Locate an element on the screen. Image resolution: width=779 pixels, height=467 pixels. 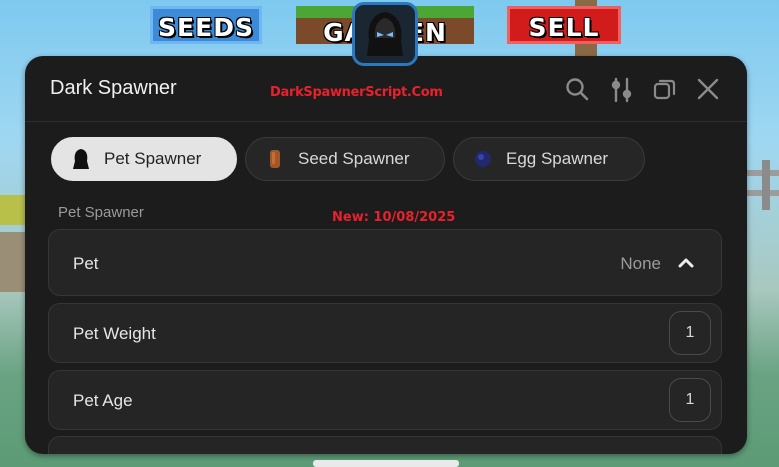
tab-pet-spawner: Pet Spawner is located at coordinates (144, 159).